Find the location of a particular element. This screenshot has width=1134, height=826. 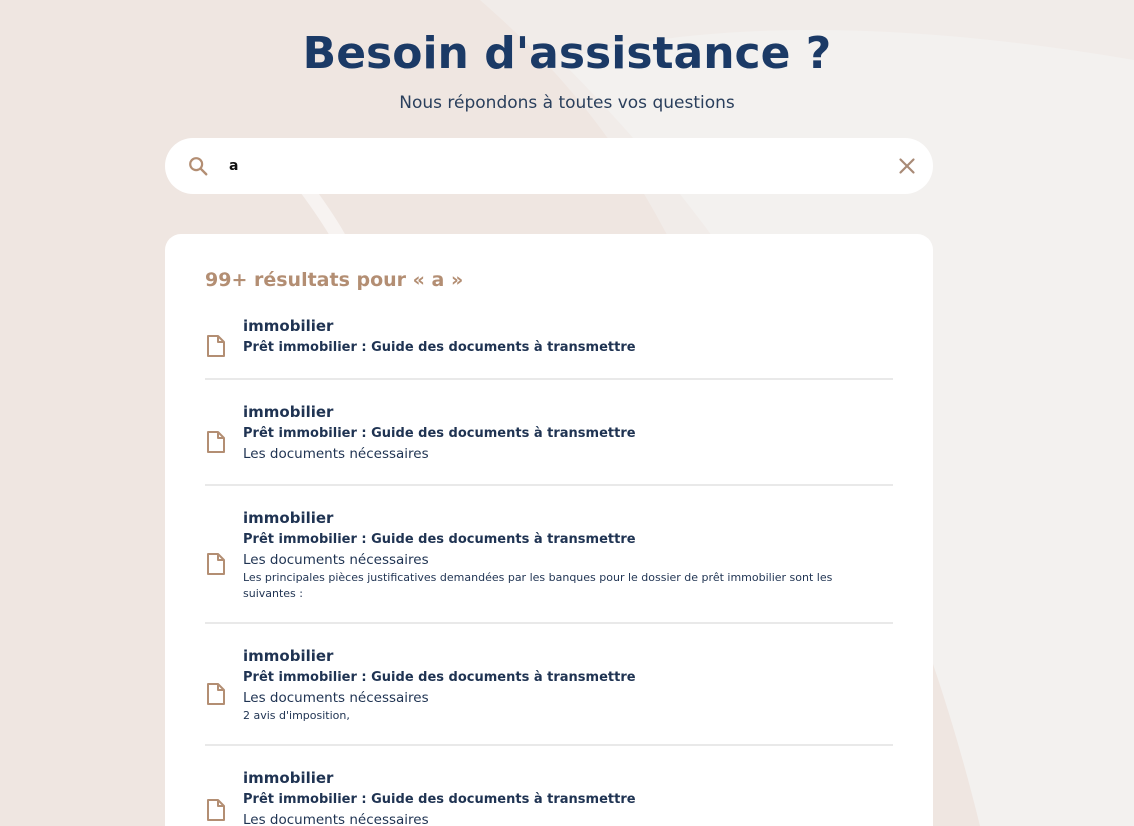

search-icon is located at coordinates (198, 166).